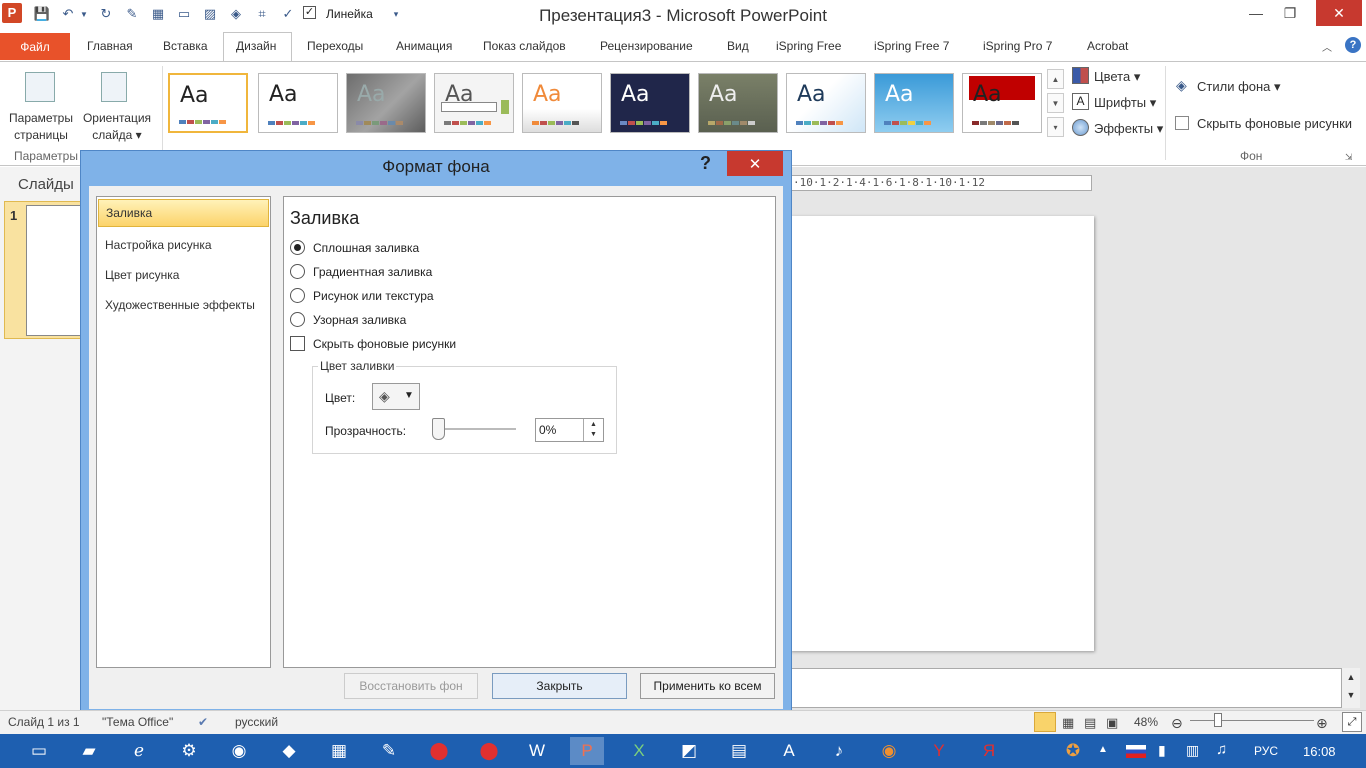  I want to click on notes-scrollbar: ▲ ▼, so click(1351, 688).